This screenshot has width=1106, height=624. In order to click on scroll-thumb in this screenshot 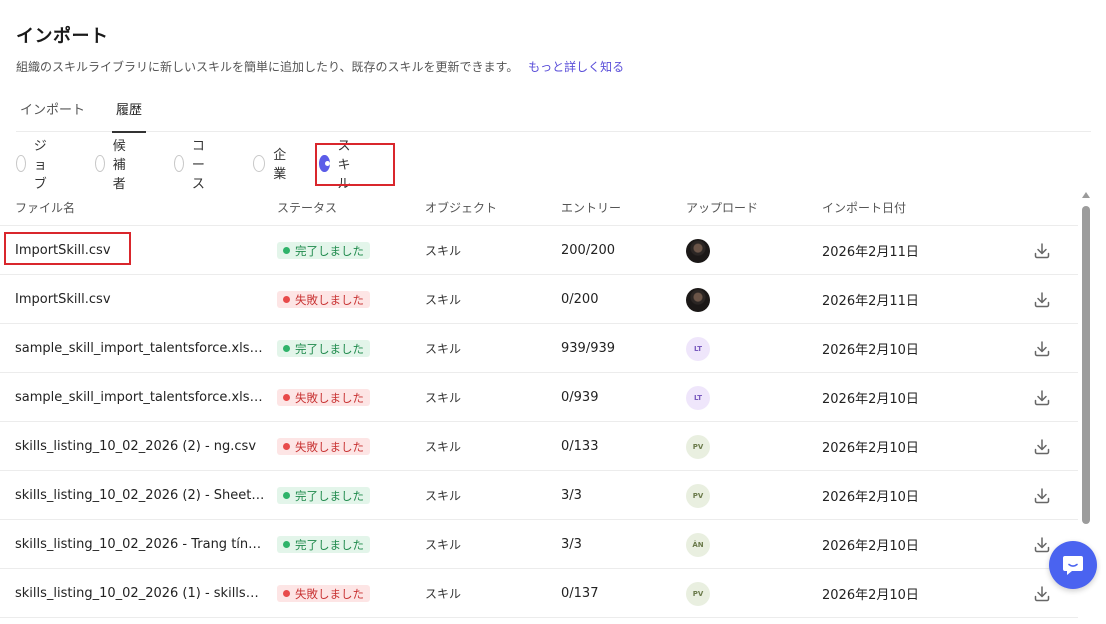, I will do `click(1086, 365)`.